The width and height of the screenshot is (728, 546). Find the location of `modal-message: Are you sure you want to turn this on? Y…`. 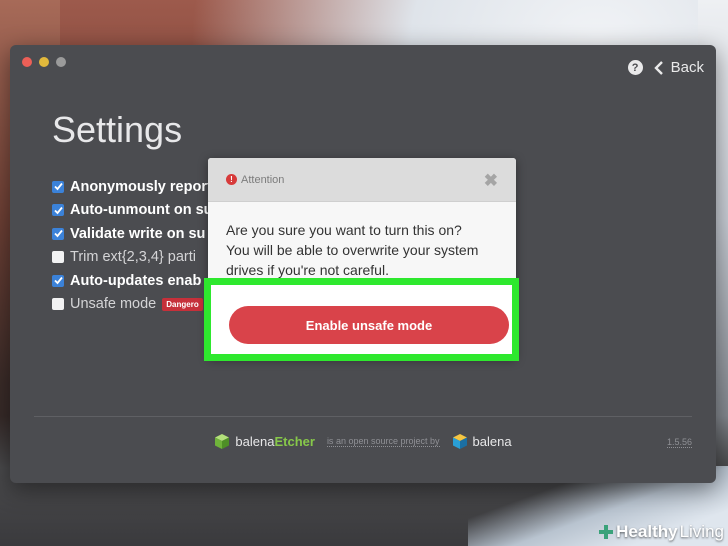

modal-message: Are you sure you want to turn this on? Y… is located at coordinates (352, 250).